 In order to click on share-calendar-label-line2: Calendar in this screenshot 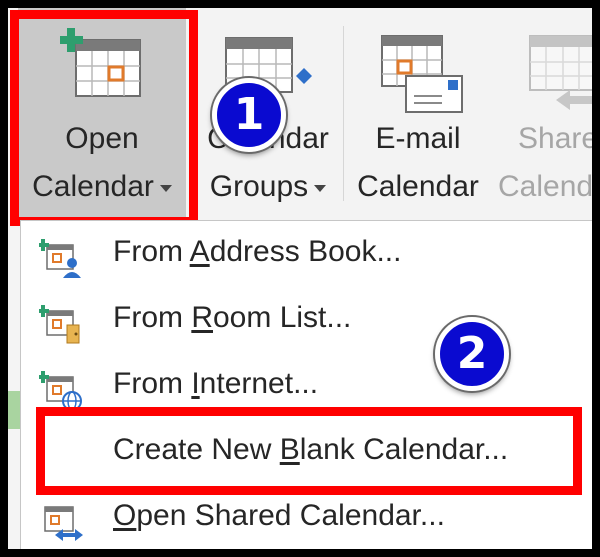, I will do `click(545, 186)`.